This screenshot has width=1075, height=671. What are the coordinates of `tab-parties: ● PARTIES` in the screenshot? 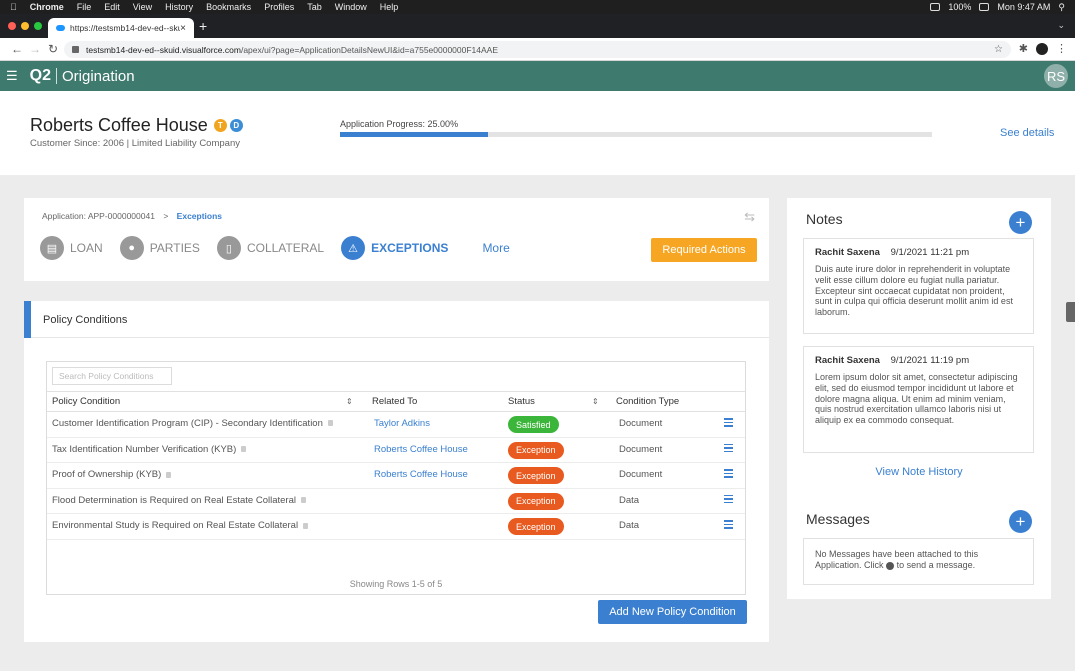 It's located at (159, 248).